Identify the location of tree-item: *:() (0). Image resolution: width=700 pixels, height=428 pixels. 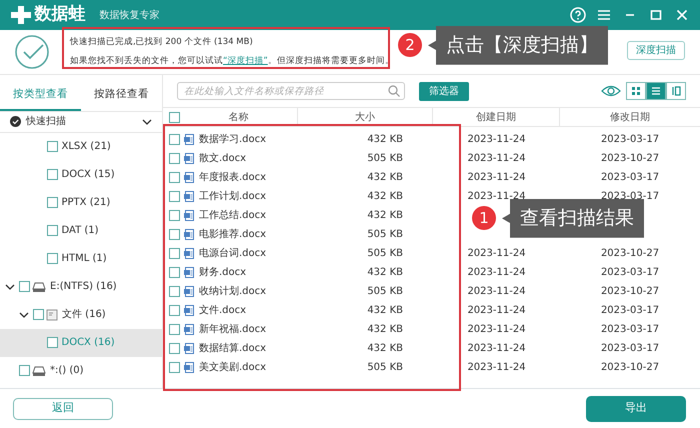
(81, 370).